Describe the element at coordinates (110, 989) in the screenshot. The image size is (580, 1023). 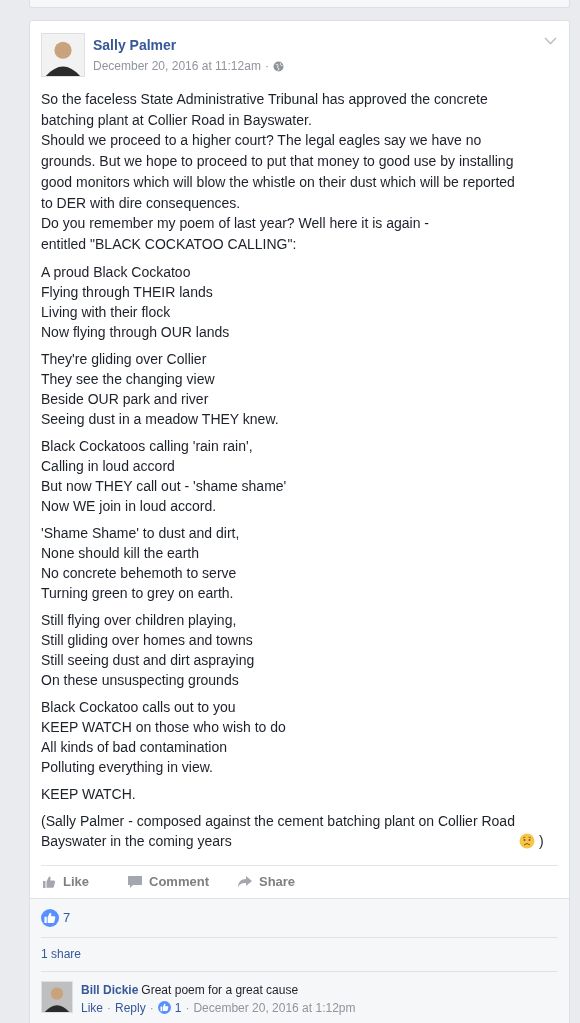
I see `commenter-name: Bill Dickie` at that location.